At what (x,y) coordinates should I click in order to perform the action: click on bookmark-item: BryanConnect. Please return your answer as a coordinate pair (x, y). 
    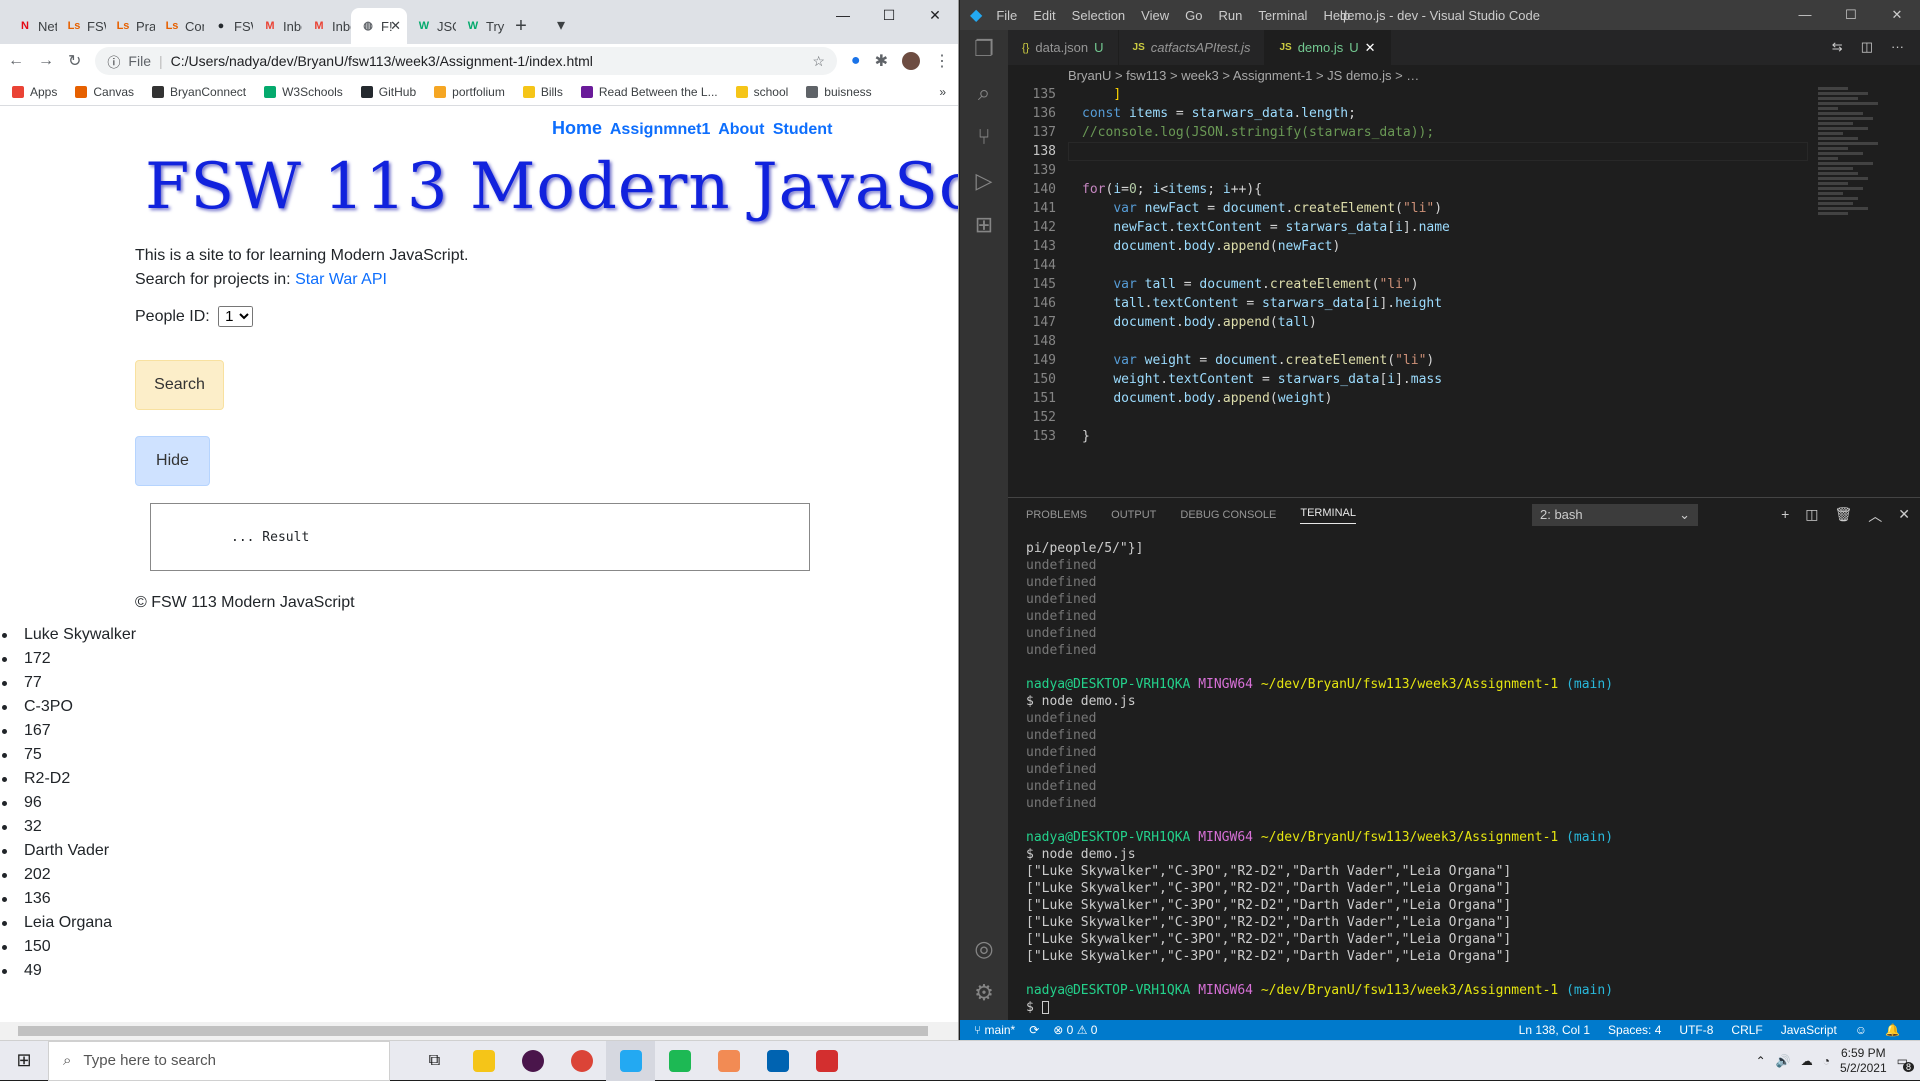
    Looking at the image, I should click on (199, 92).